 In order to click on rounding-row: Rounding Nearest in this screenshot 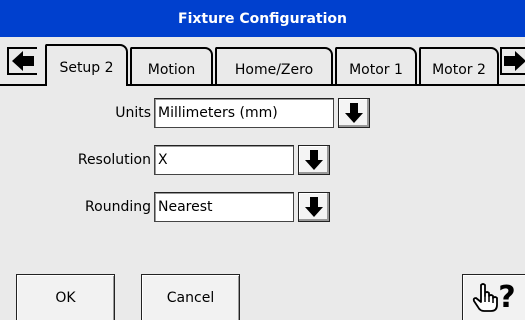, I will do `click(195, 207)`.